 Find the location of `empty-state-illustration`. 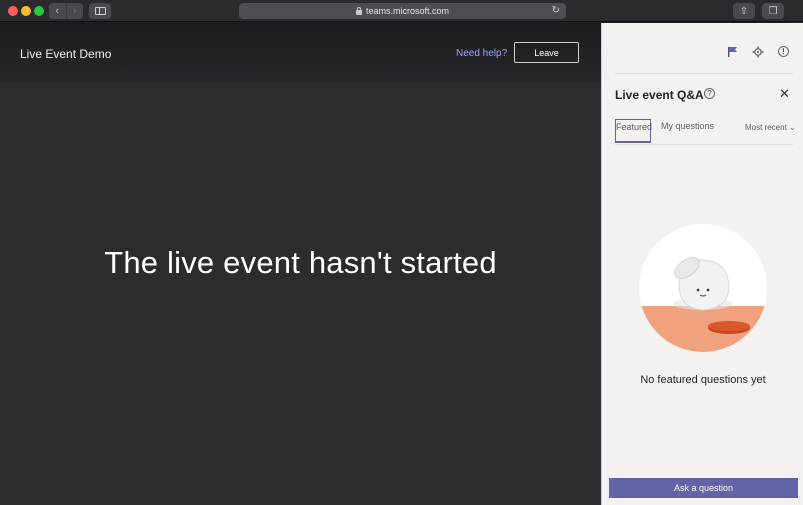

empty-state-illustration is located at coordinates (703, 288).